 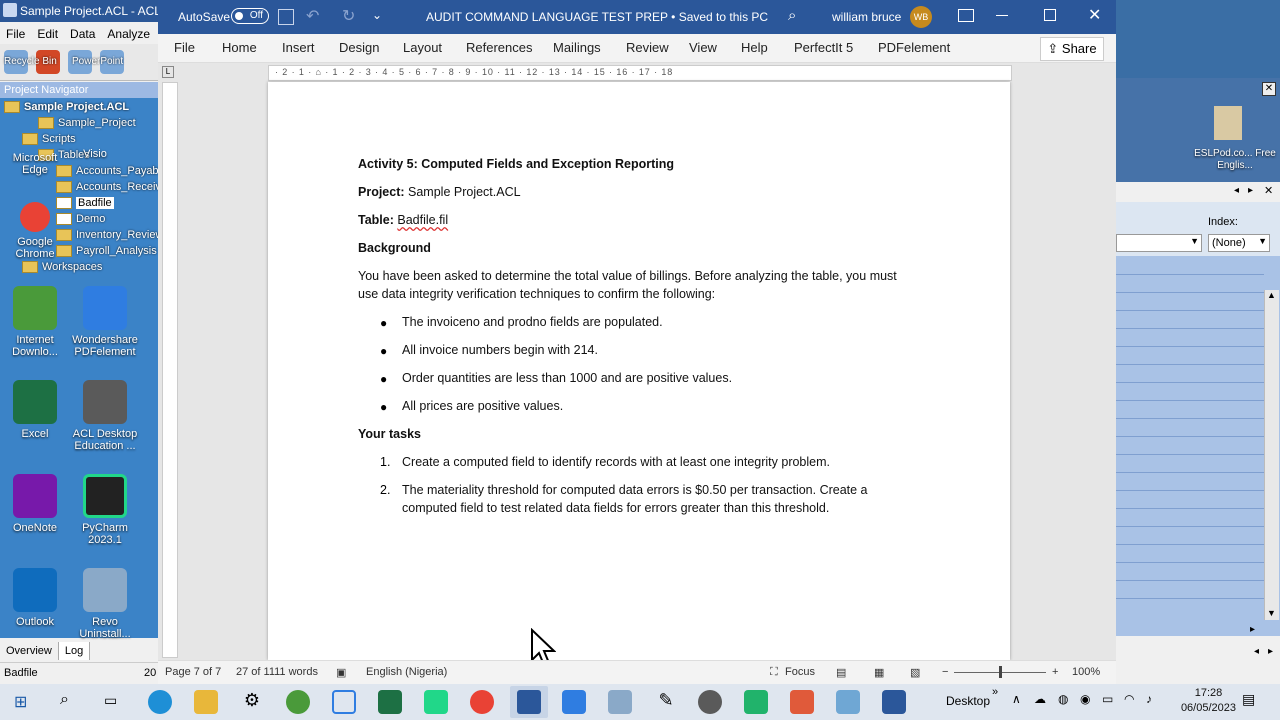 I want to click on tab-stop-selector: L, so click(x=168, y=72).